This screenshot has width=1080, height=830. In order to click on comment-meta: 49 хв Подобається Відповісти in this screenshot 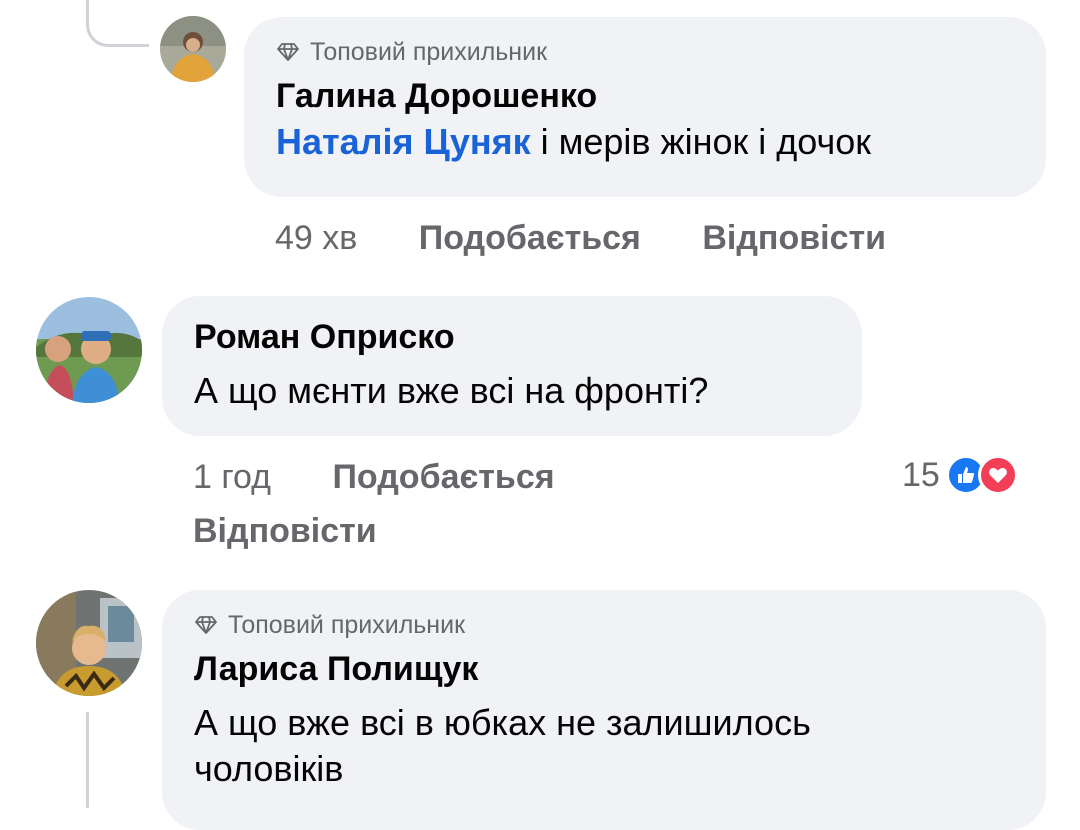, I will do `click(580, 238)`.